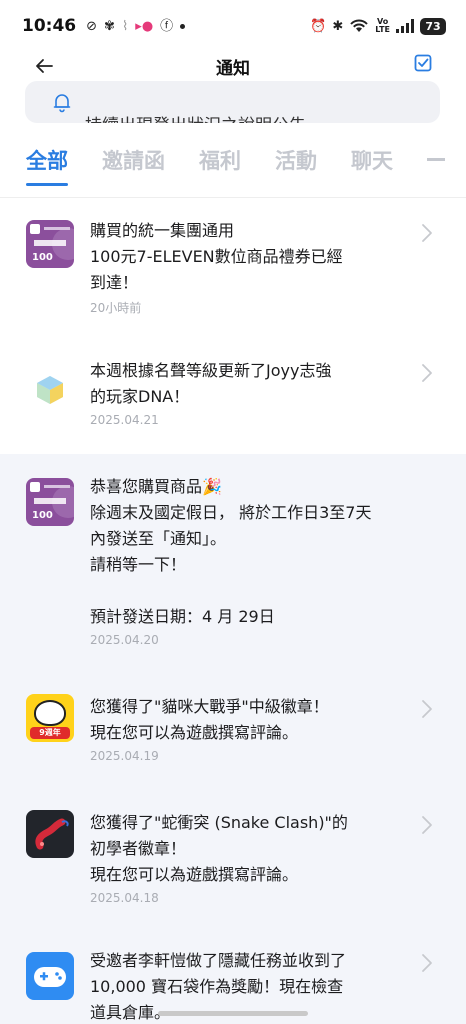  I want to click on bell-icon, so click(62, 103).